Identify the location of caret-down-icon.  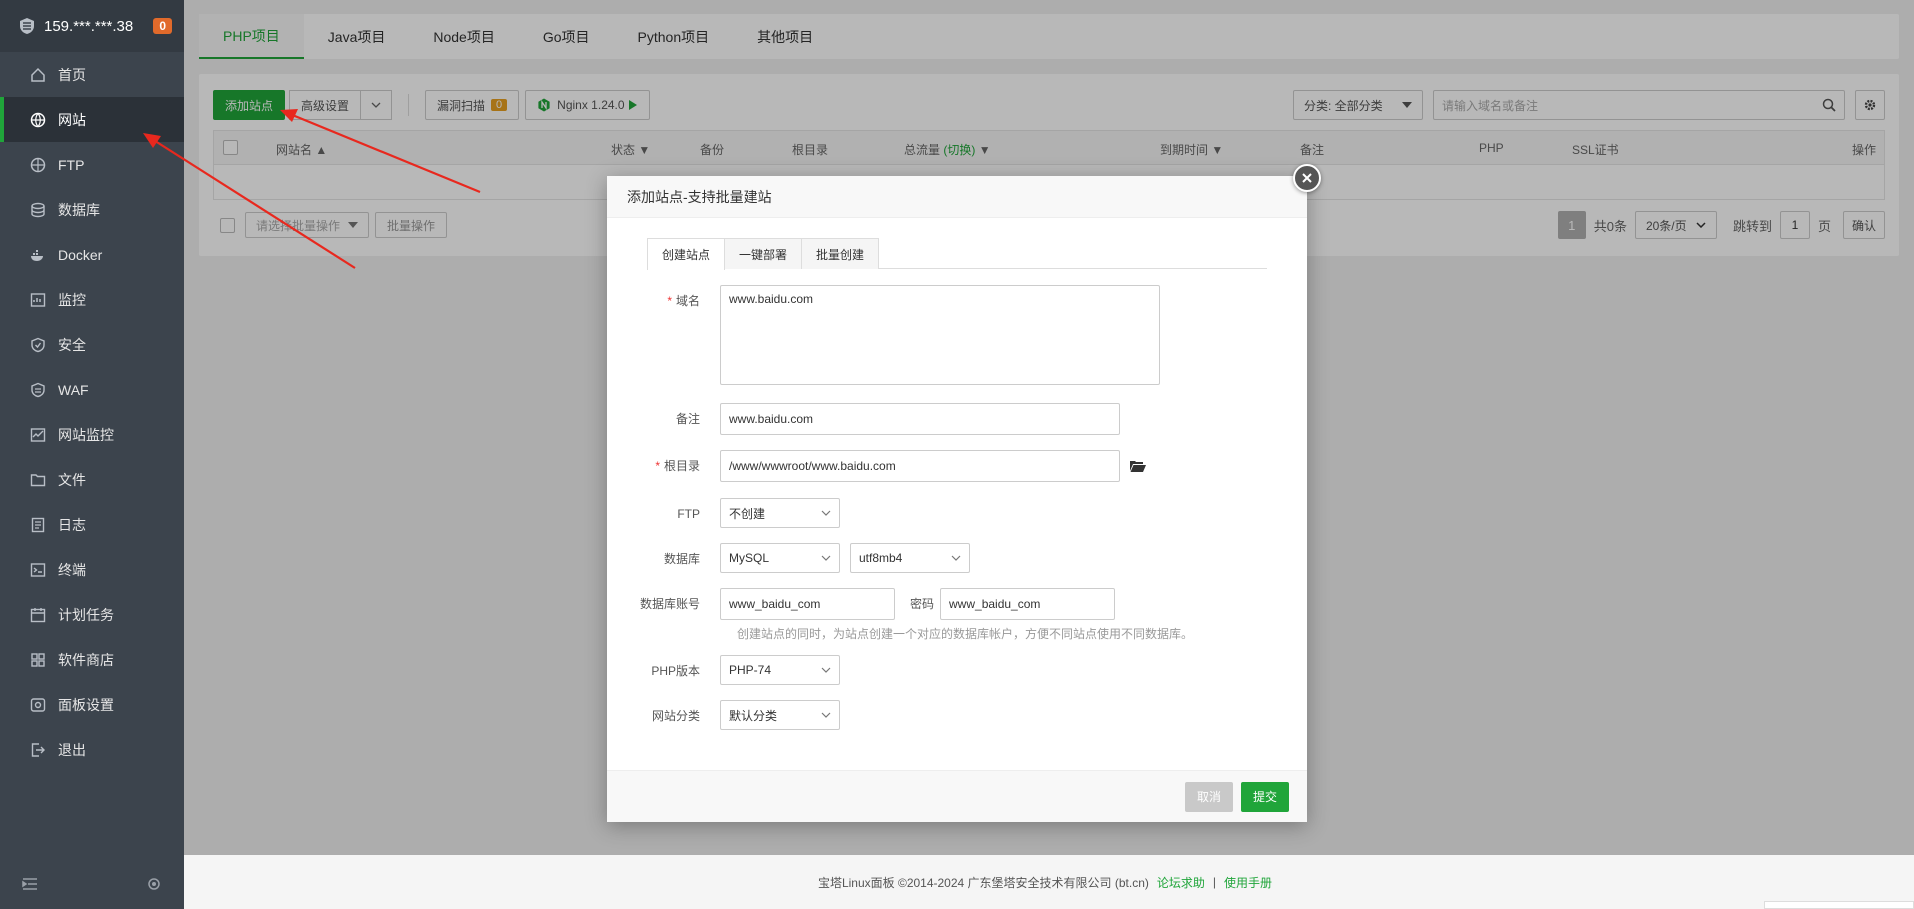
(1407, 105).